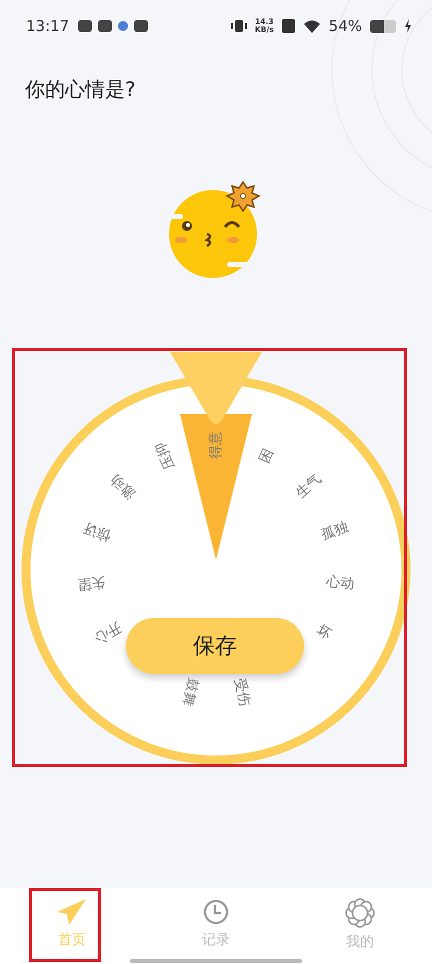 This screenshot has width=432, height=964. What do you see at coordinates (266, 456) in the screenshot?
I see `mood-label: 困` at bounding box center [266, 456].